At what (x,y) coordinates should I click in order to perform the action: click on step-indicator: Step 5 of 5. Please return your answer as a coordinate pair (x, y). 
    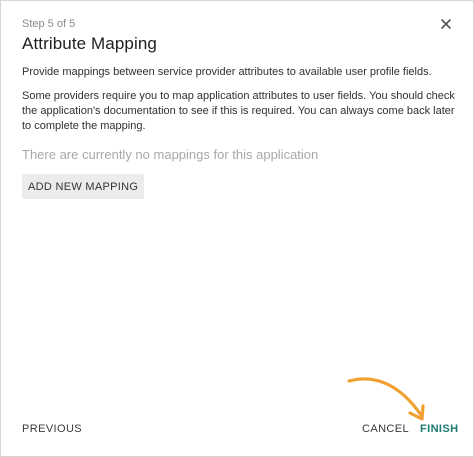
    Looking at the image, I should click on (49, 24).